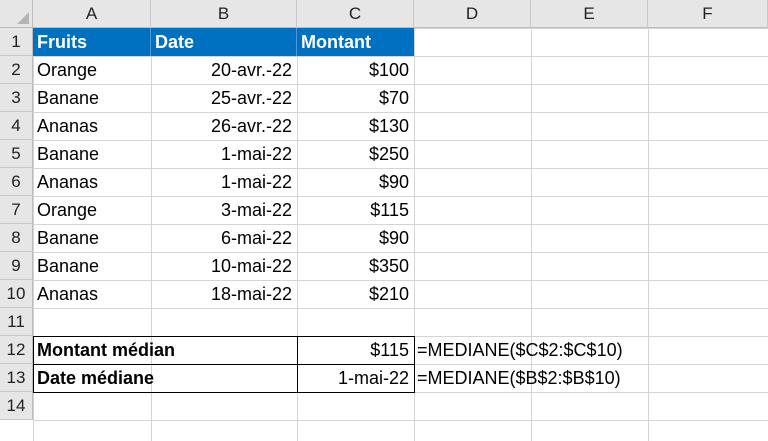  Describe the element at coordinates (224, 210) in the screenshot. I see `cell-b7: 3-mai-22` at that location.